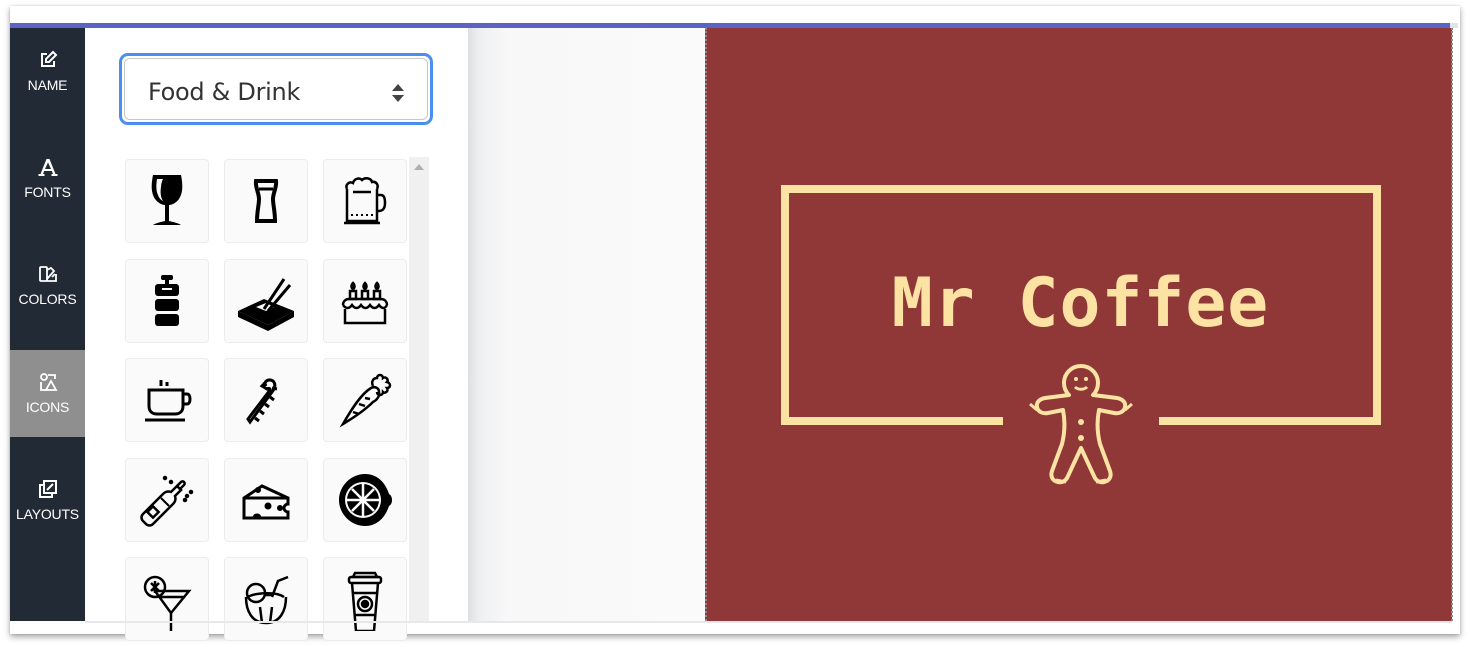  What do you see at coordinates (586, 324) in the screenshot?
I see `canvas-margin` at bounding box center [586, 324].